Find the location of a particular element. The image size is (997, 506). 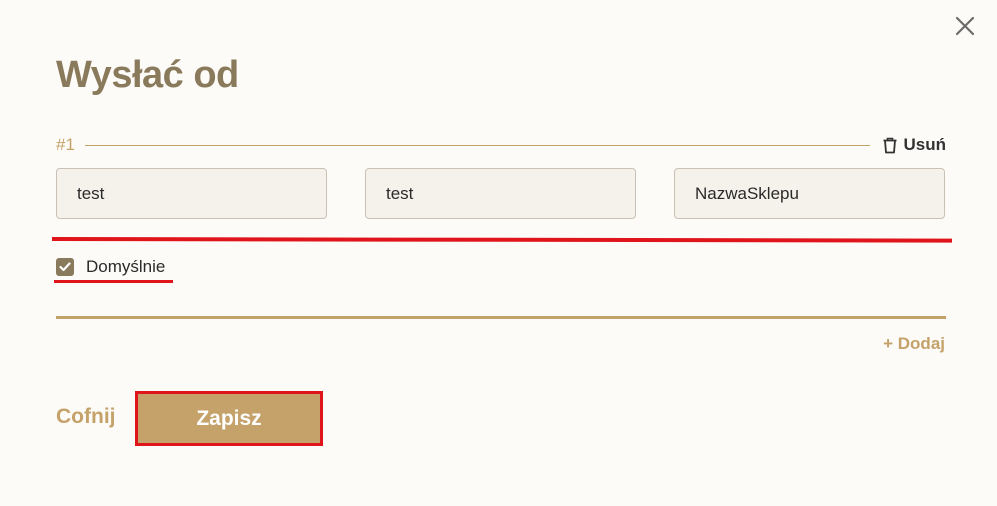

remove-label: Usuń is located at coordinates (925, 144).